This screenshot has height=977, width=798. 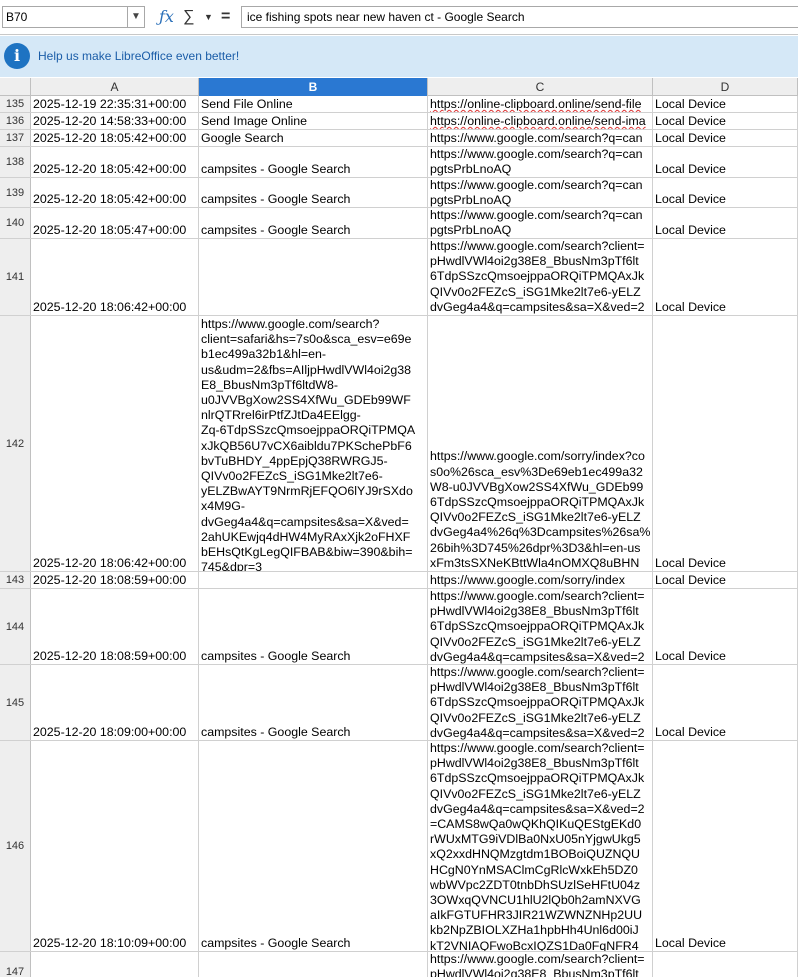 I want to click on name-box-value: B70, so click(x=16, y=17).